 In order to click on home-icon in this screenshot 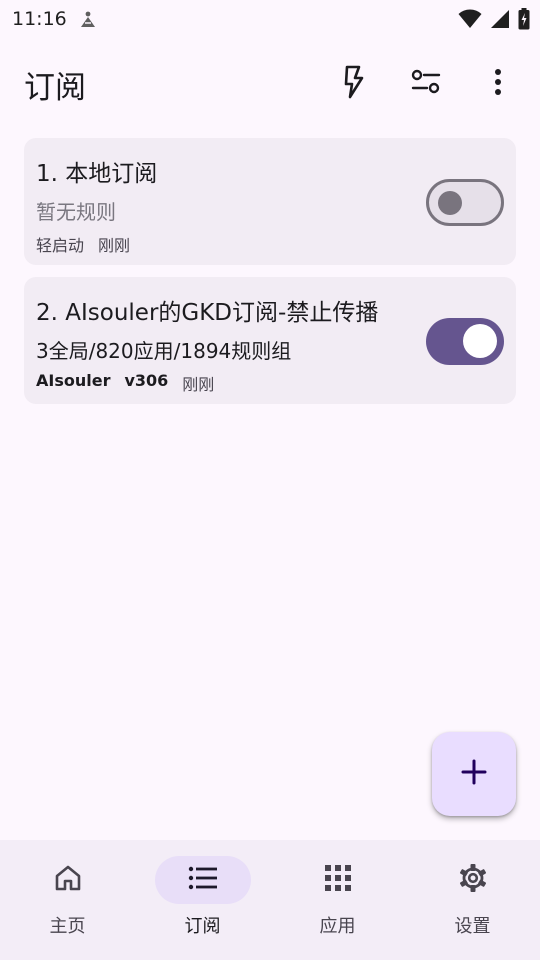, I will do `click(68, 880)`.